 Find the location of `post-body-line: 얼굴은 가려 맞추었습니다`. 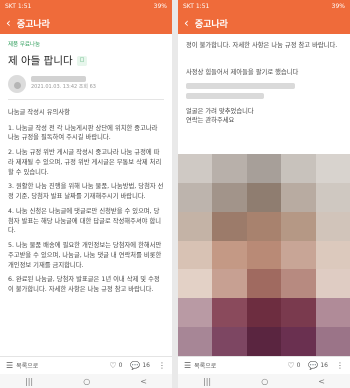

post-body-line: 얼굴은 가려 맞추었습니다 is located at coordinates (220, 111).